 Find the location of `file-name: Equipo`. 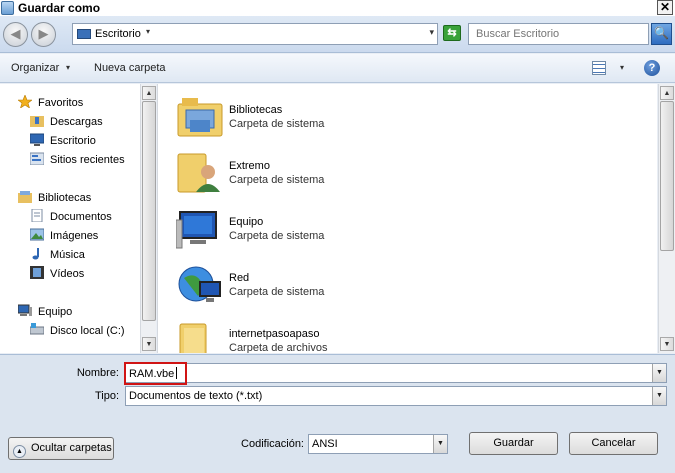

file-name: Equipo is located at coordinates (246, 222).